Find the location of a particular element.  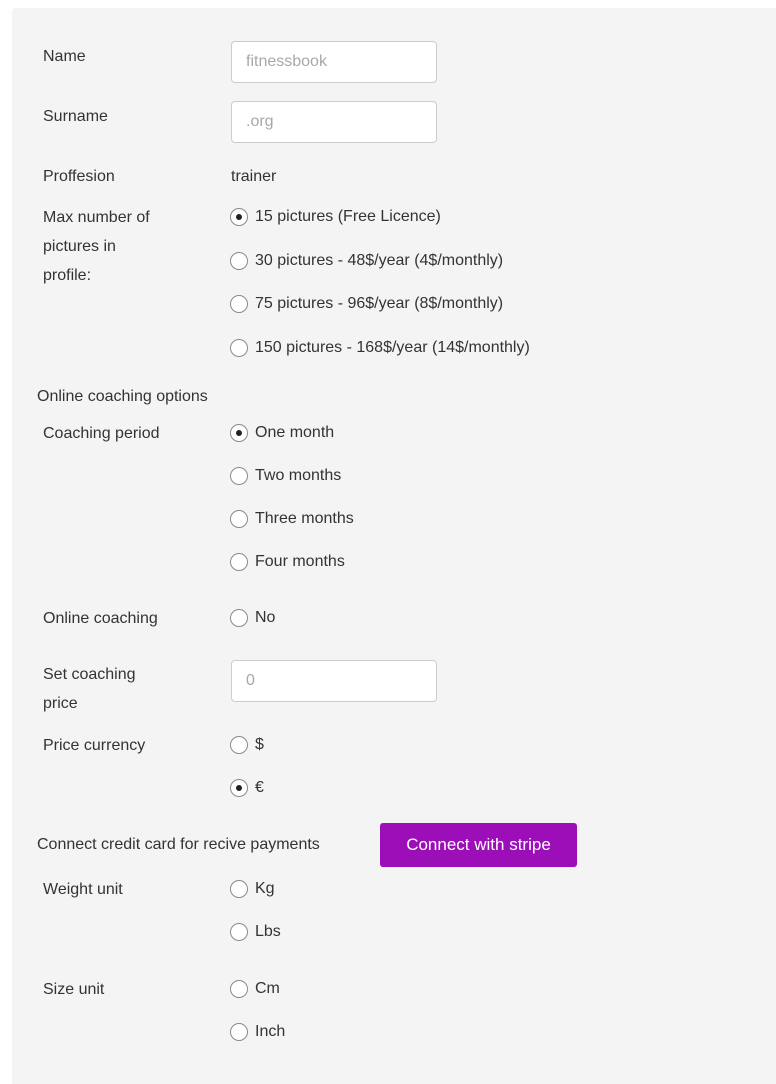

radio-size-inch is located at coordinates (239, 1032).